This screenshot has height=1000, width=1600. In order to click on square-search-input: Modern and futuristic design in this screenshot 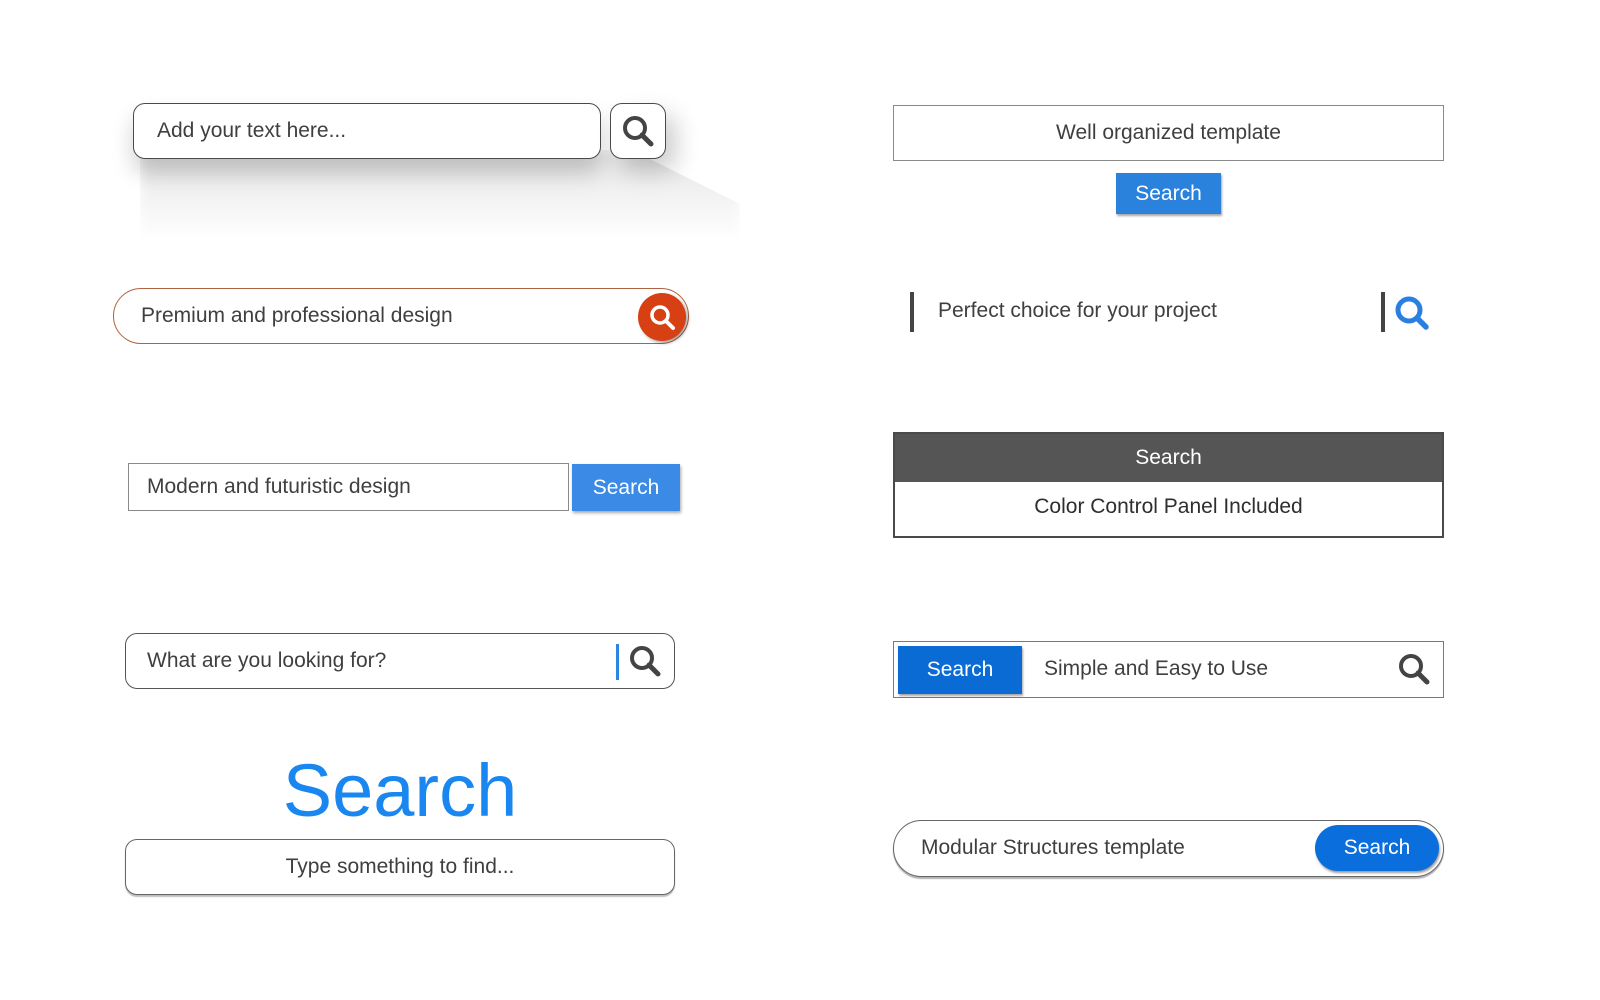, I will do `click(348, 487)`.